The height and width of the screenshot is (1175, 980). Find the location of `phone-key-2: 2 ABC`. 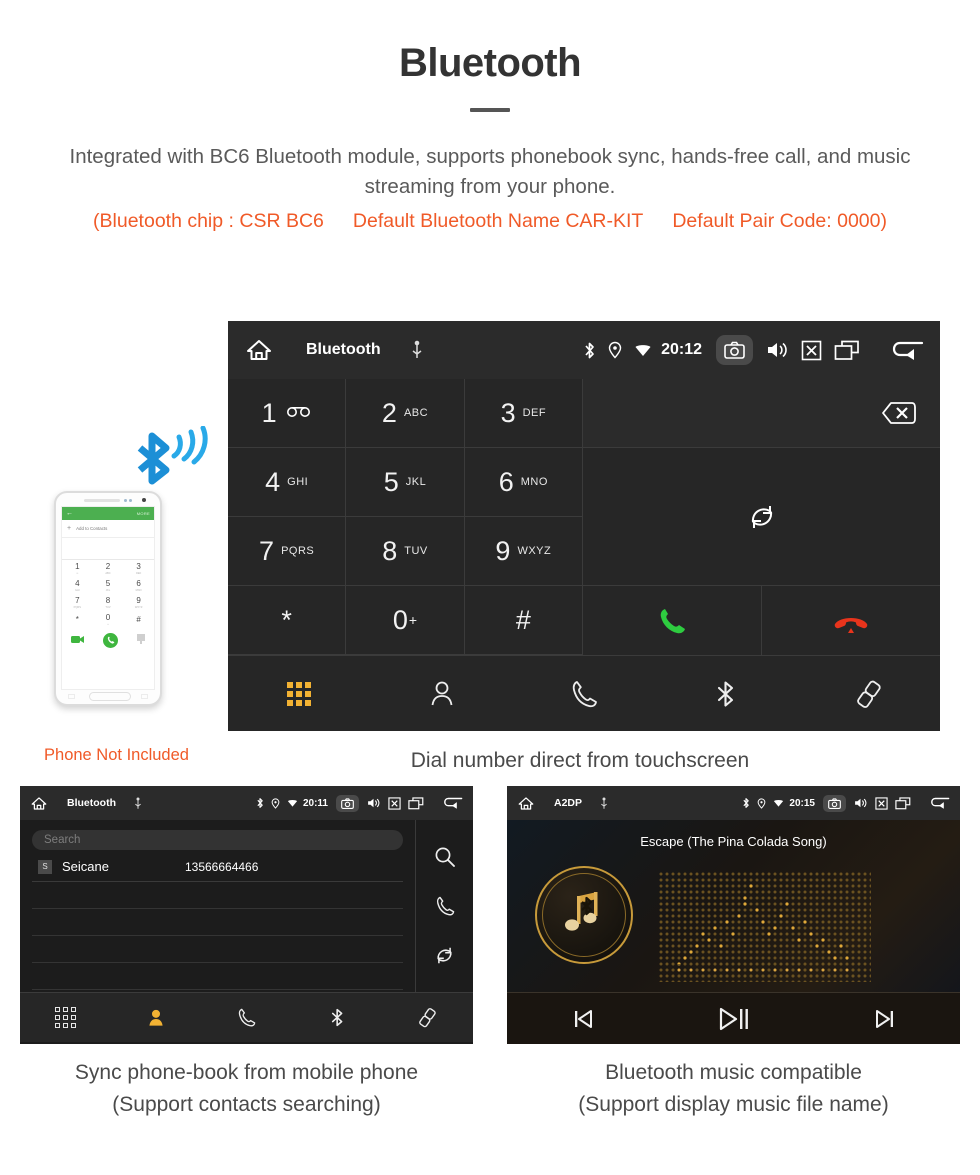

phone-key-2: 2 ABC is located at coordinates (108, 568).